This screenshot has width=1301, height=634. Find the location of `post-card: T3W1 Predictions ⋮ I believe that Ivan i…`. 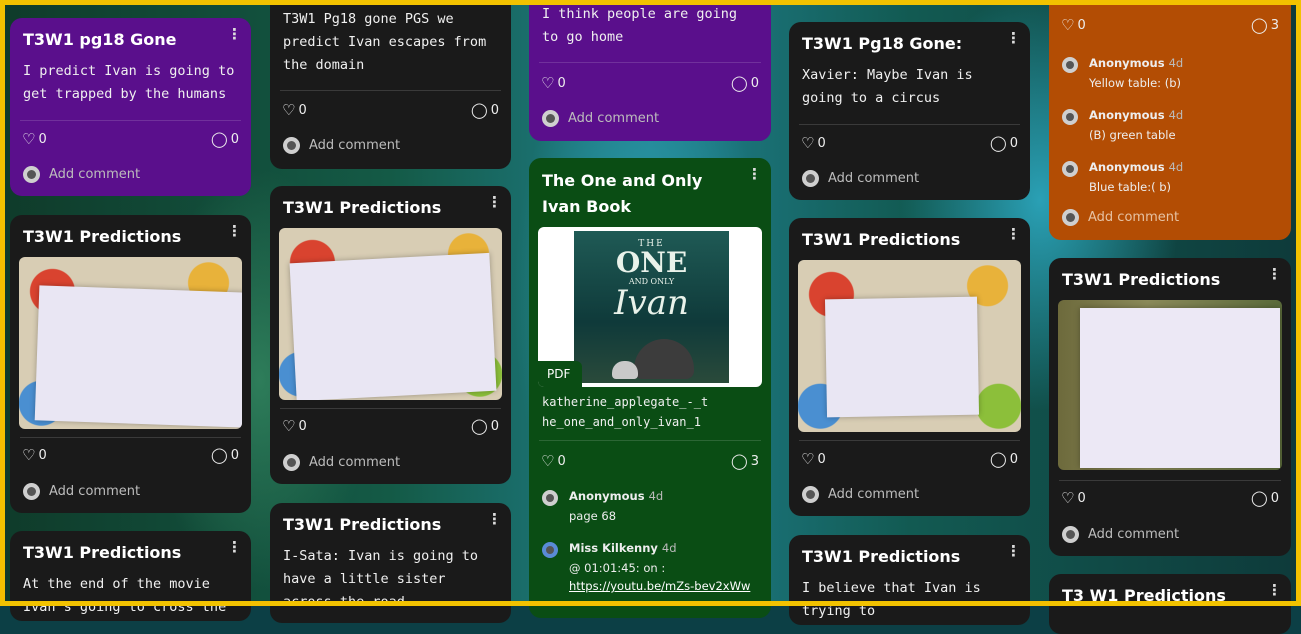

post-card: T3W1 Predictions ⋮ I believe that Ivan i… is located at coordinates (909, 580).